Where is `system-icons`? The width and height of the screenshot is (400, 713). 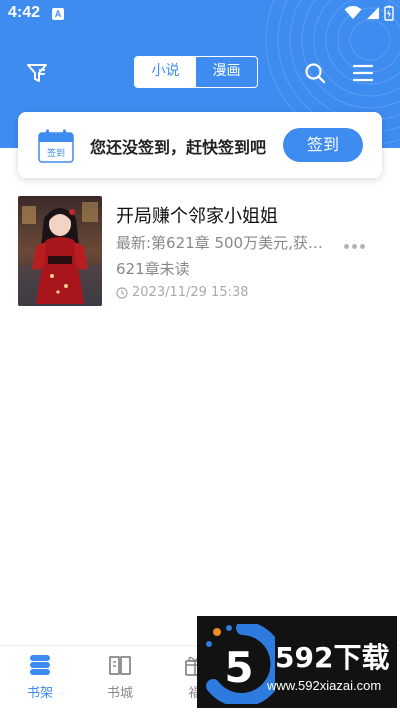 system-icons is located at coordinates (369, 13).